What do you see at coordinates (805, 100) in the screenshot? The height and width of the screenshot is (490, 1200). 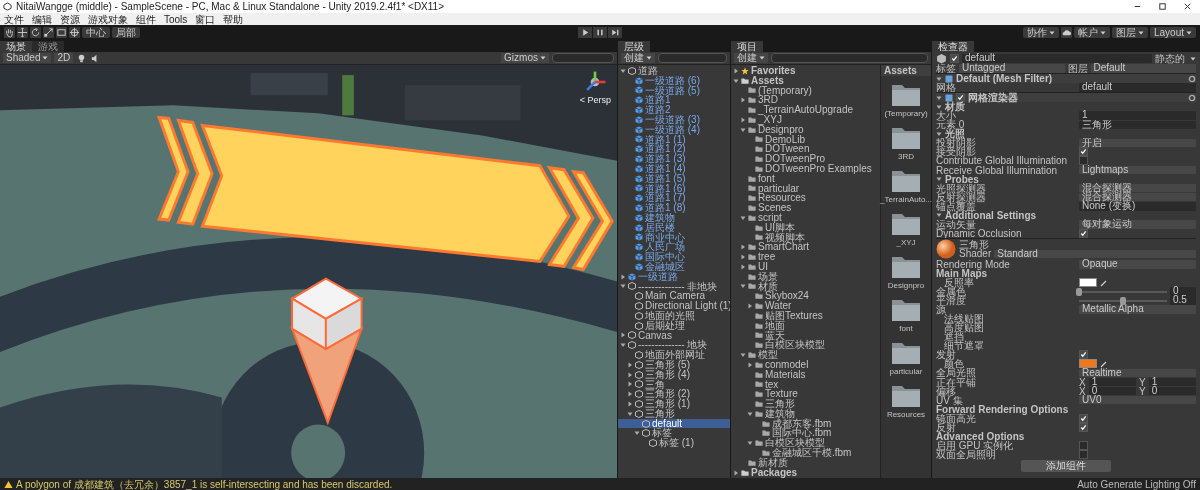 I see `project-tree-item: 3RD` at bounding box center [805, 100].